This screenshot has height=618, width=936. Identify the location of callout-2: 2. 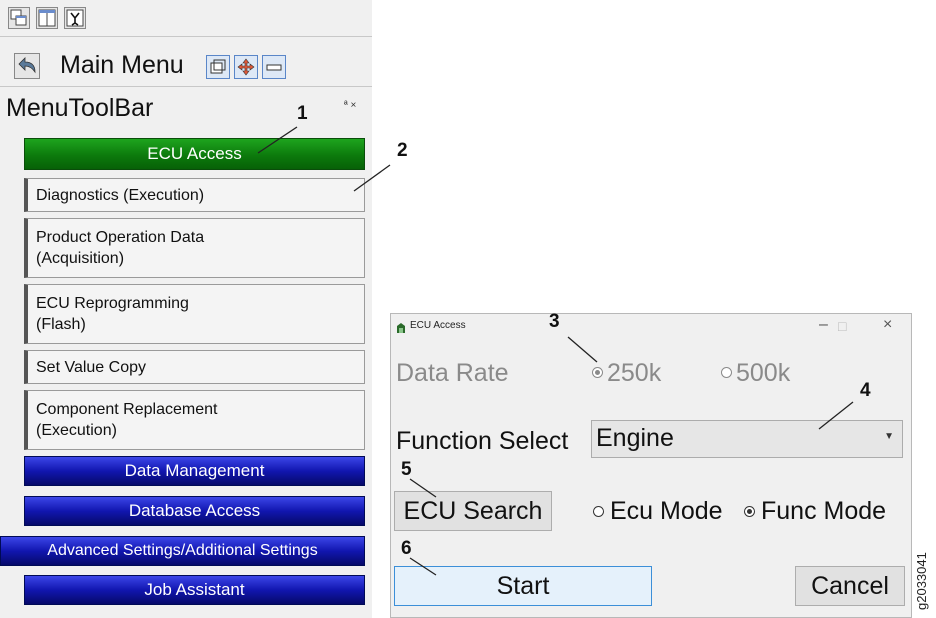
(402, 150).